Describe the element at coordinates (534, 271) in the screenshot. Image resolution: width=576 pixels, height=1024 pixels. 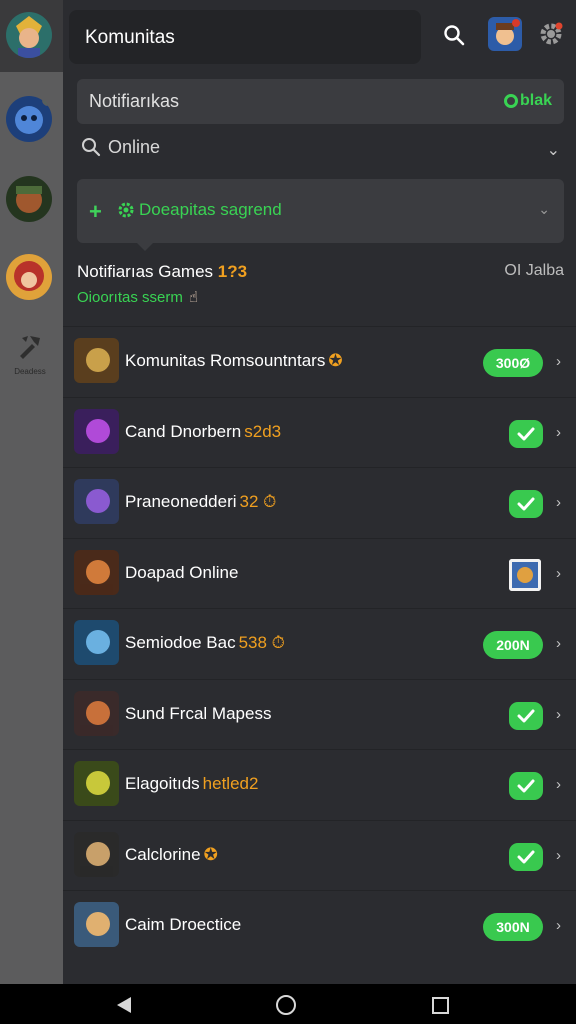
I see `section-right-label: OI Jalba` at that location.